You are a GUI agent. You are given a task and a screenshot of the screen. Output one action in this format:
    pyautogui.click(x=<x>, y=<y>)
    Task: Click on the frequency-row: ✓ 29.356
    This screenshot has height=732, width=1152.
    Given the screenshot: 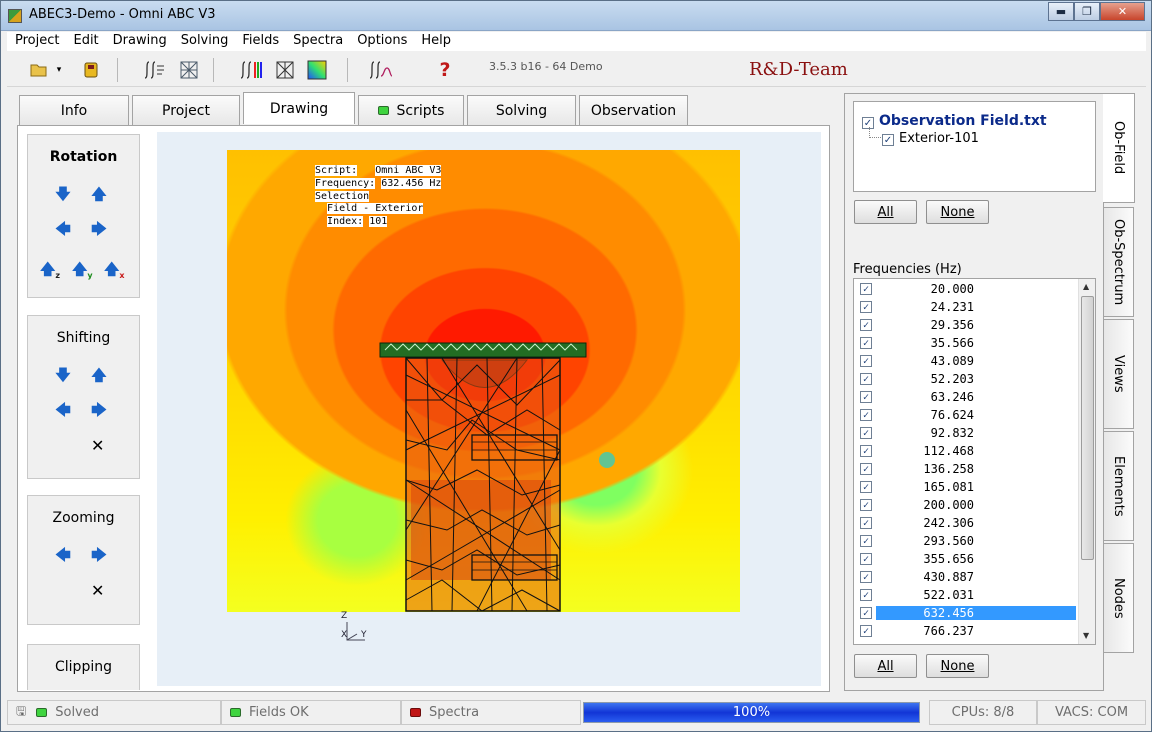 What is the action you would take?
    pyautogui.click(x=965, y=325)
    